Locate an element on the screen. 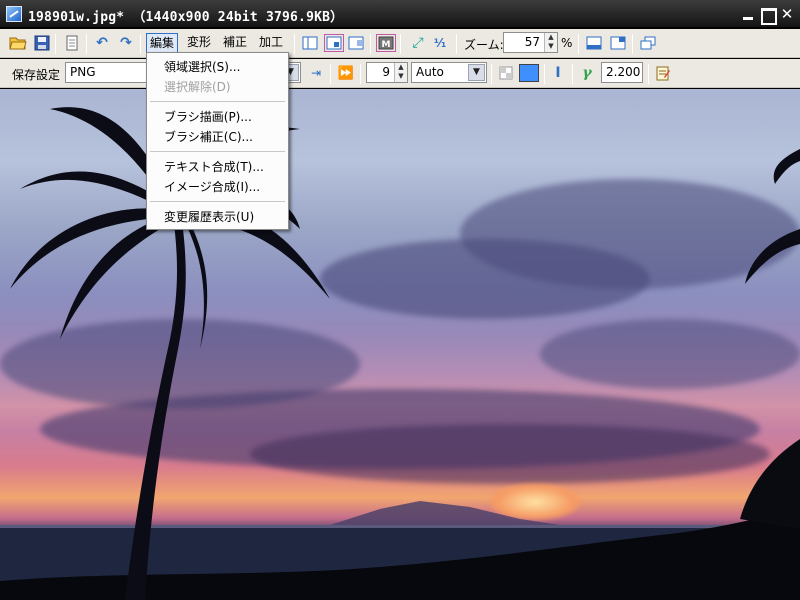 This screenshot has height=600, width=800. save-settings-label: 保存設定 is located at coordinates (36, 75).